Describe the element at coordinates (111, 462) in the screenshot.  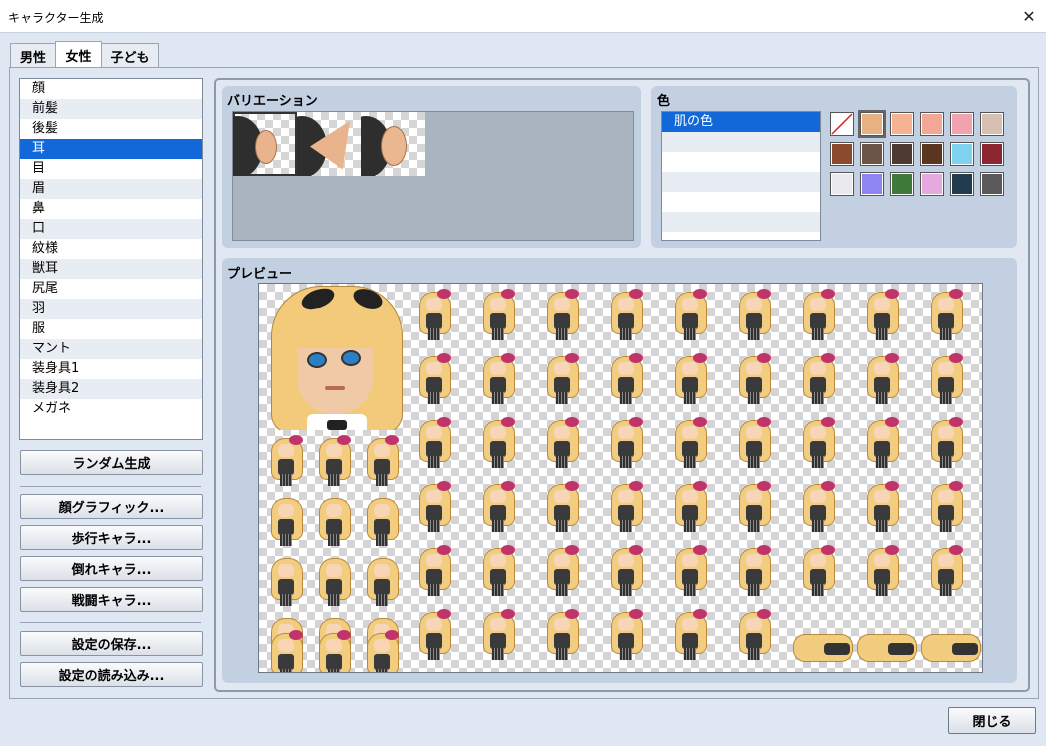
I see `random-generate-button: ランダム生成` at that location.